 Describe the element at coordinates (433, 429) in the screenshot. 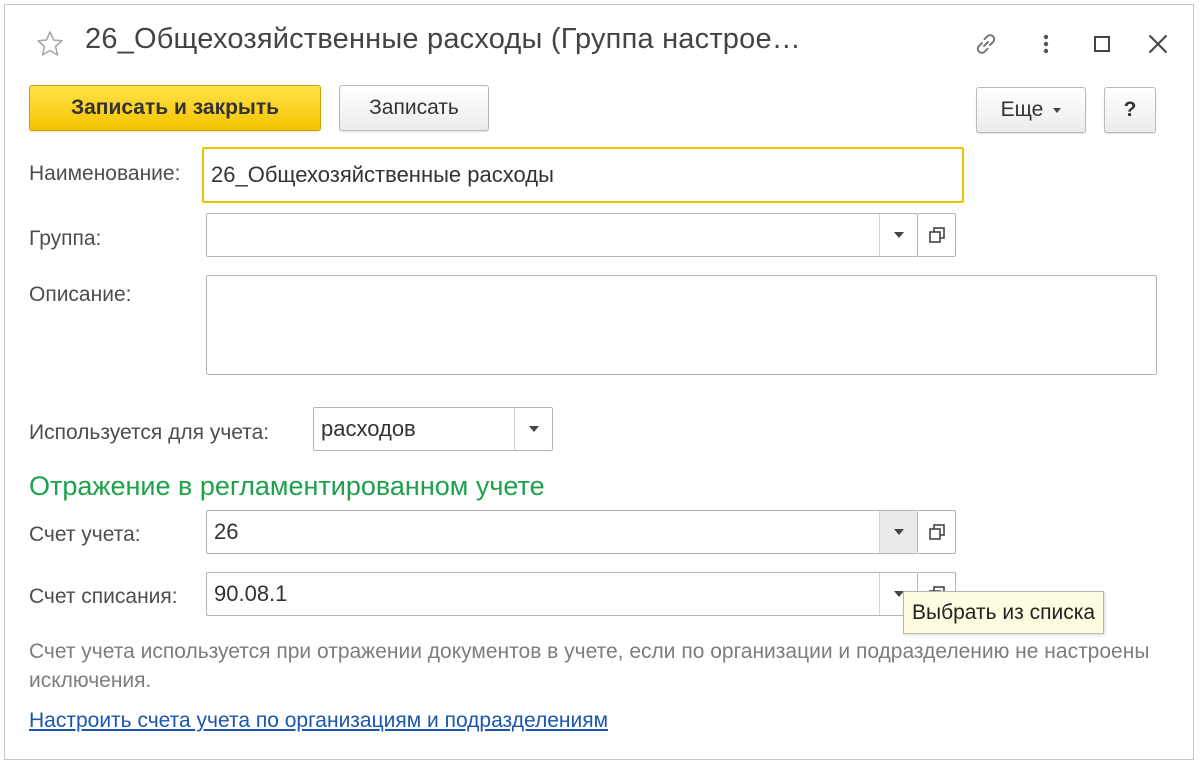

I see `used-for-select: расходов` at that location.